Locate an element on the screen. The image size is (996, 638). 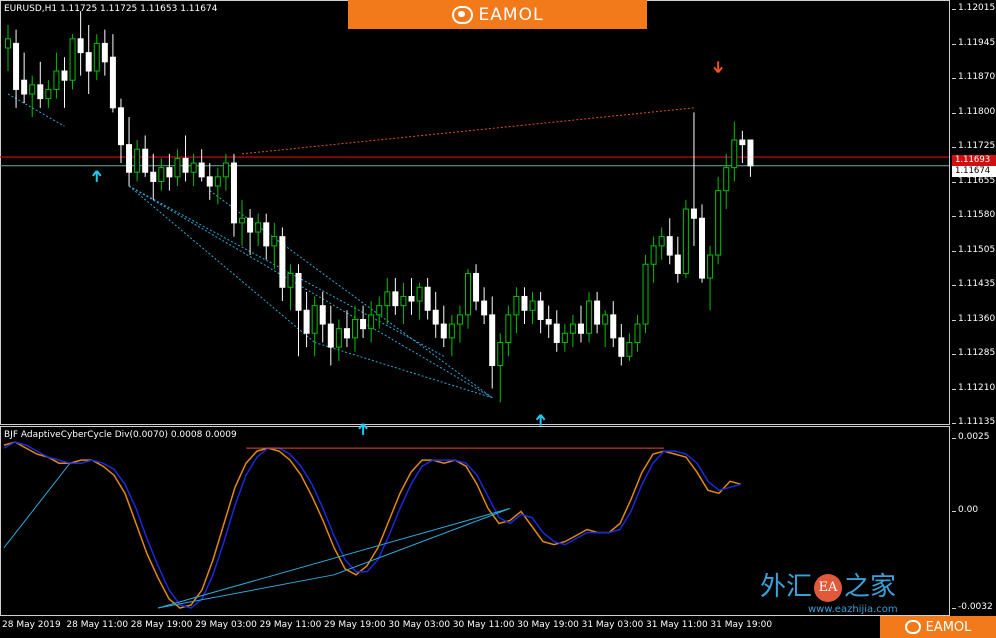
red-line-price-box: 1.11693 is located at coordinates (974, 160).